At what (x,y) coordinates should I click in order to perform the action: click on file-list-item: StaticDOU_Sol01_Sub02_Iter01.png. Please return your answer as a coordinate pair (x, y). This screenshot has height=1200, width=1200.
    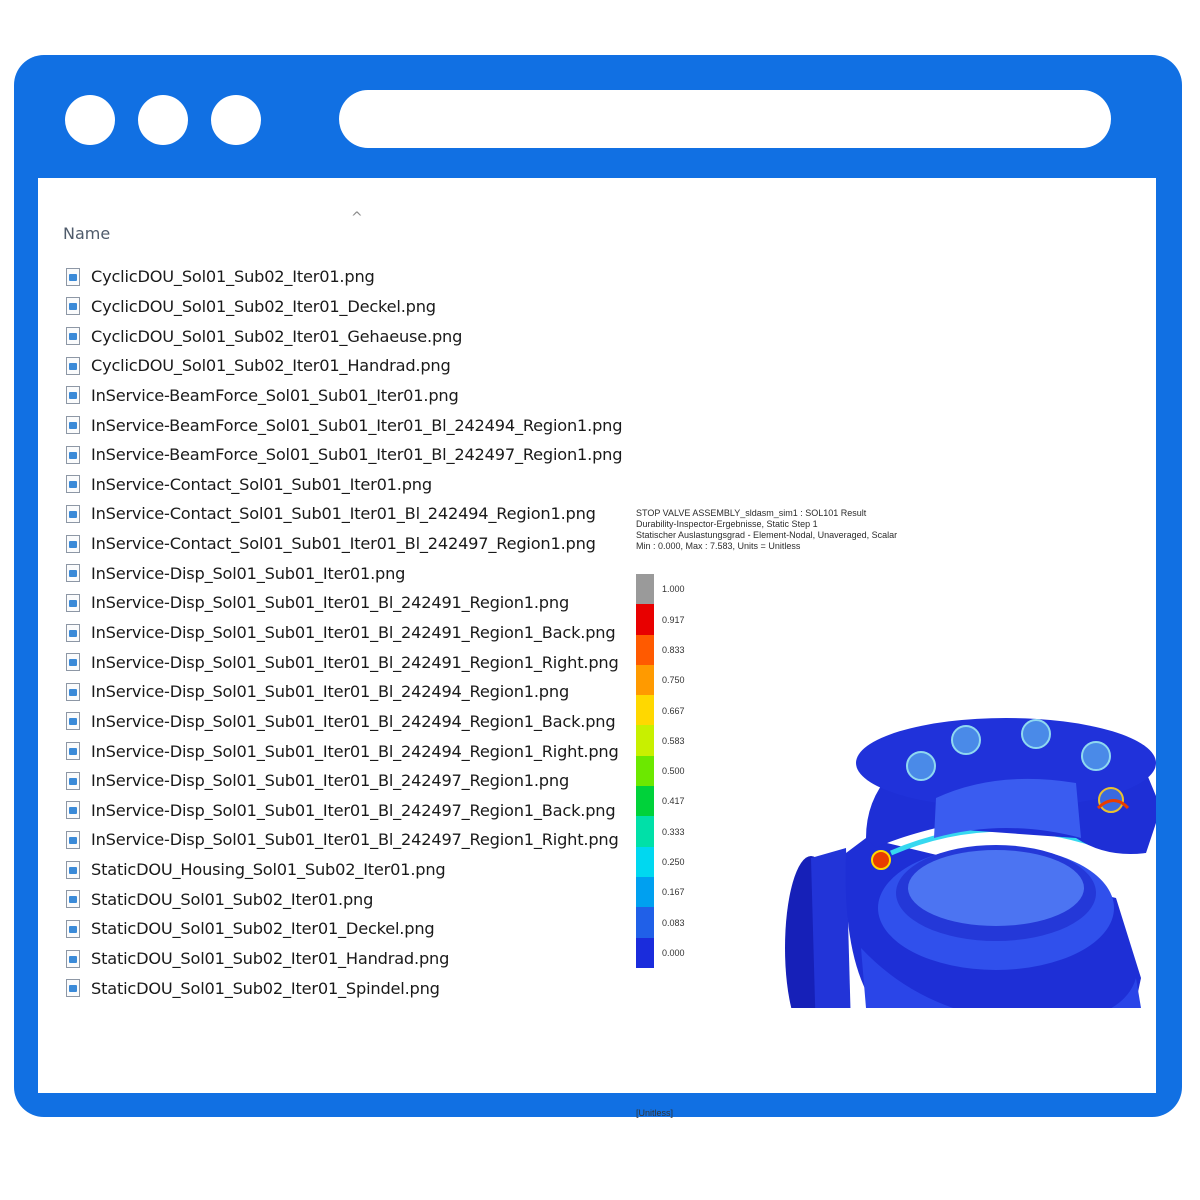
    Looking at the image, I should click on (344, 899).